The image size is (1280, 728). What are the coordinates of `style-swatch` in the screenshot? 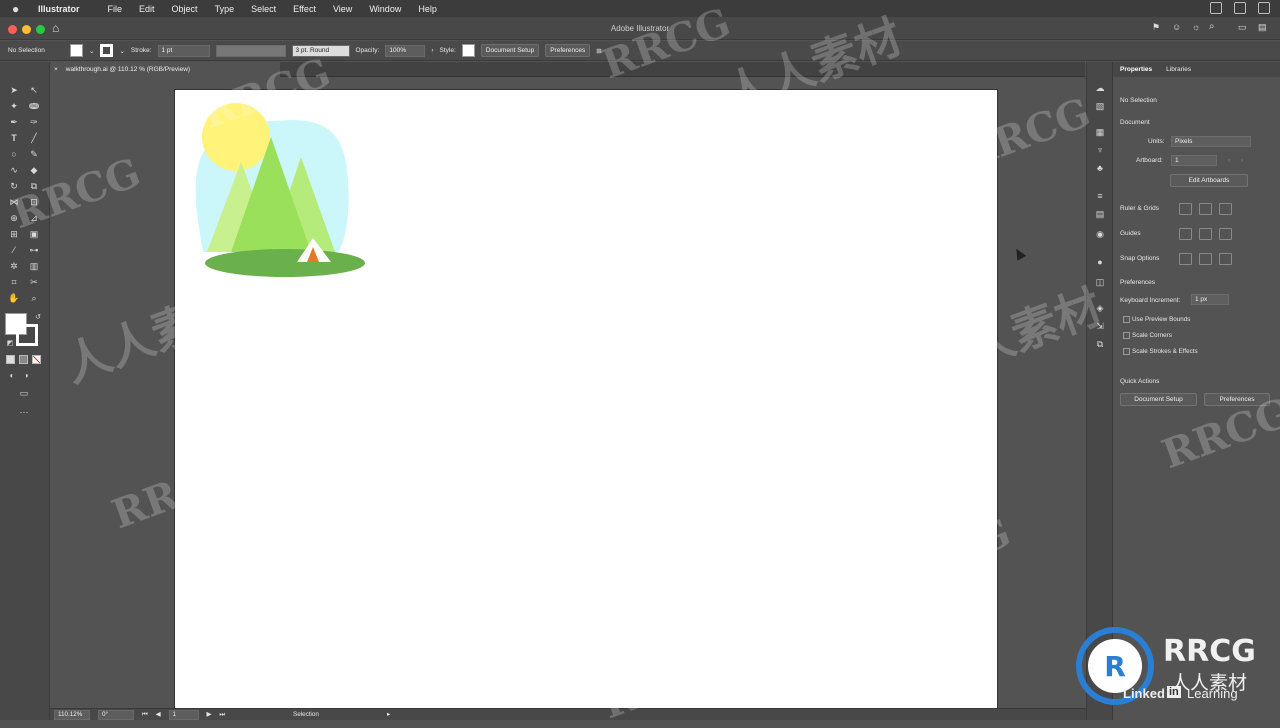 It's located at (468, 50).